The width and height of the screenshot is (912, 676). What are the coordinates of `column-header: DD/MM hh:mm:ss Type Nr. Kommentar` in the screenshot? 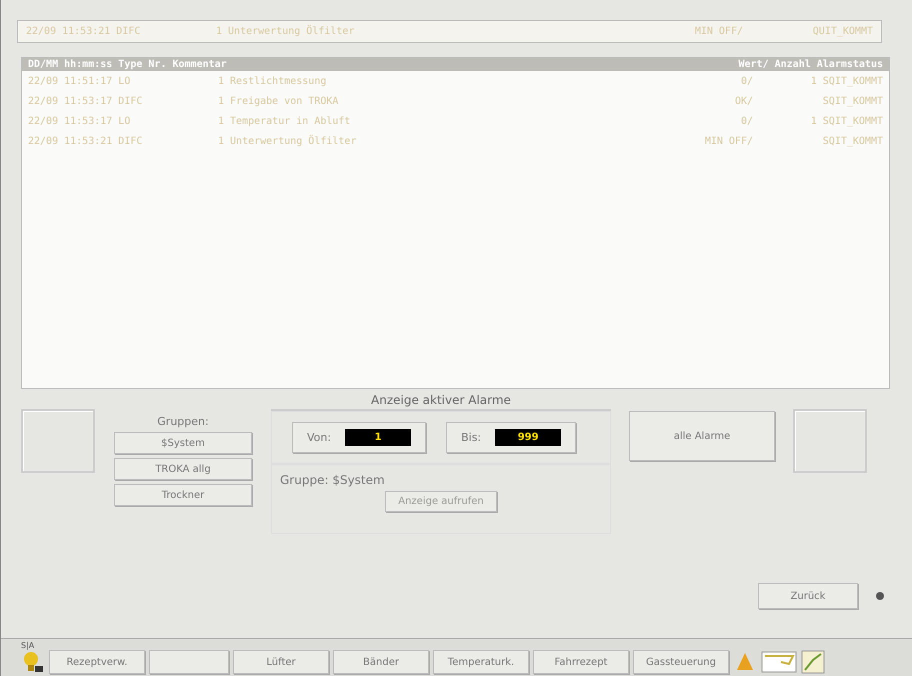 It's located at (127, 64).